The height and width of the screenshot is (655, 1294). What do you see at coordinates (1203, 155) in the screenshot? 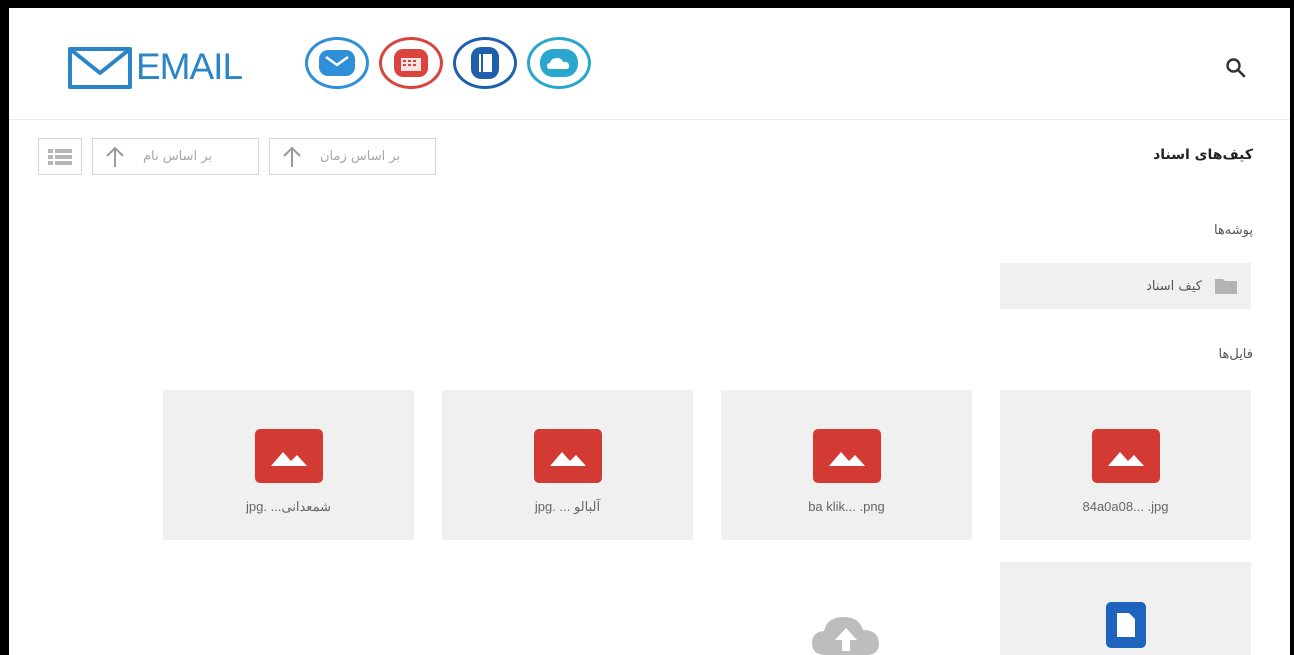
I see `page-title: کیف‌های اسناد` at bounding box center [1203, 155].